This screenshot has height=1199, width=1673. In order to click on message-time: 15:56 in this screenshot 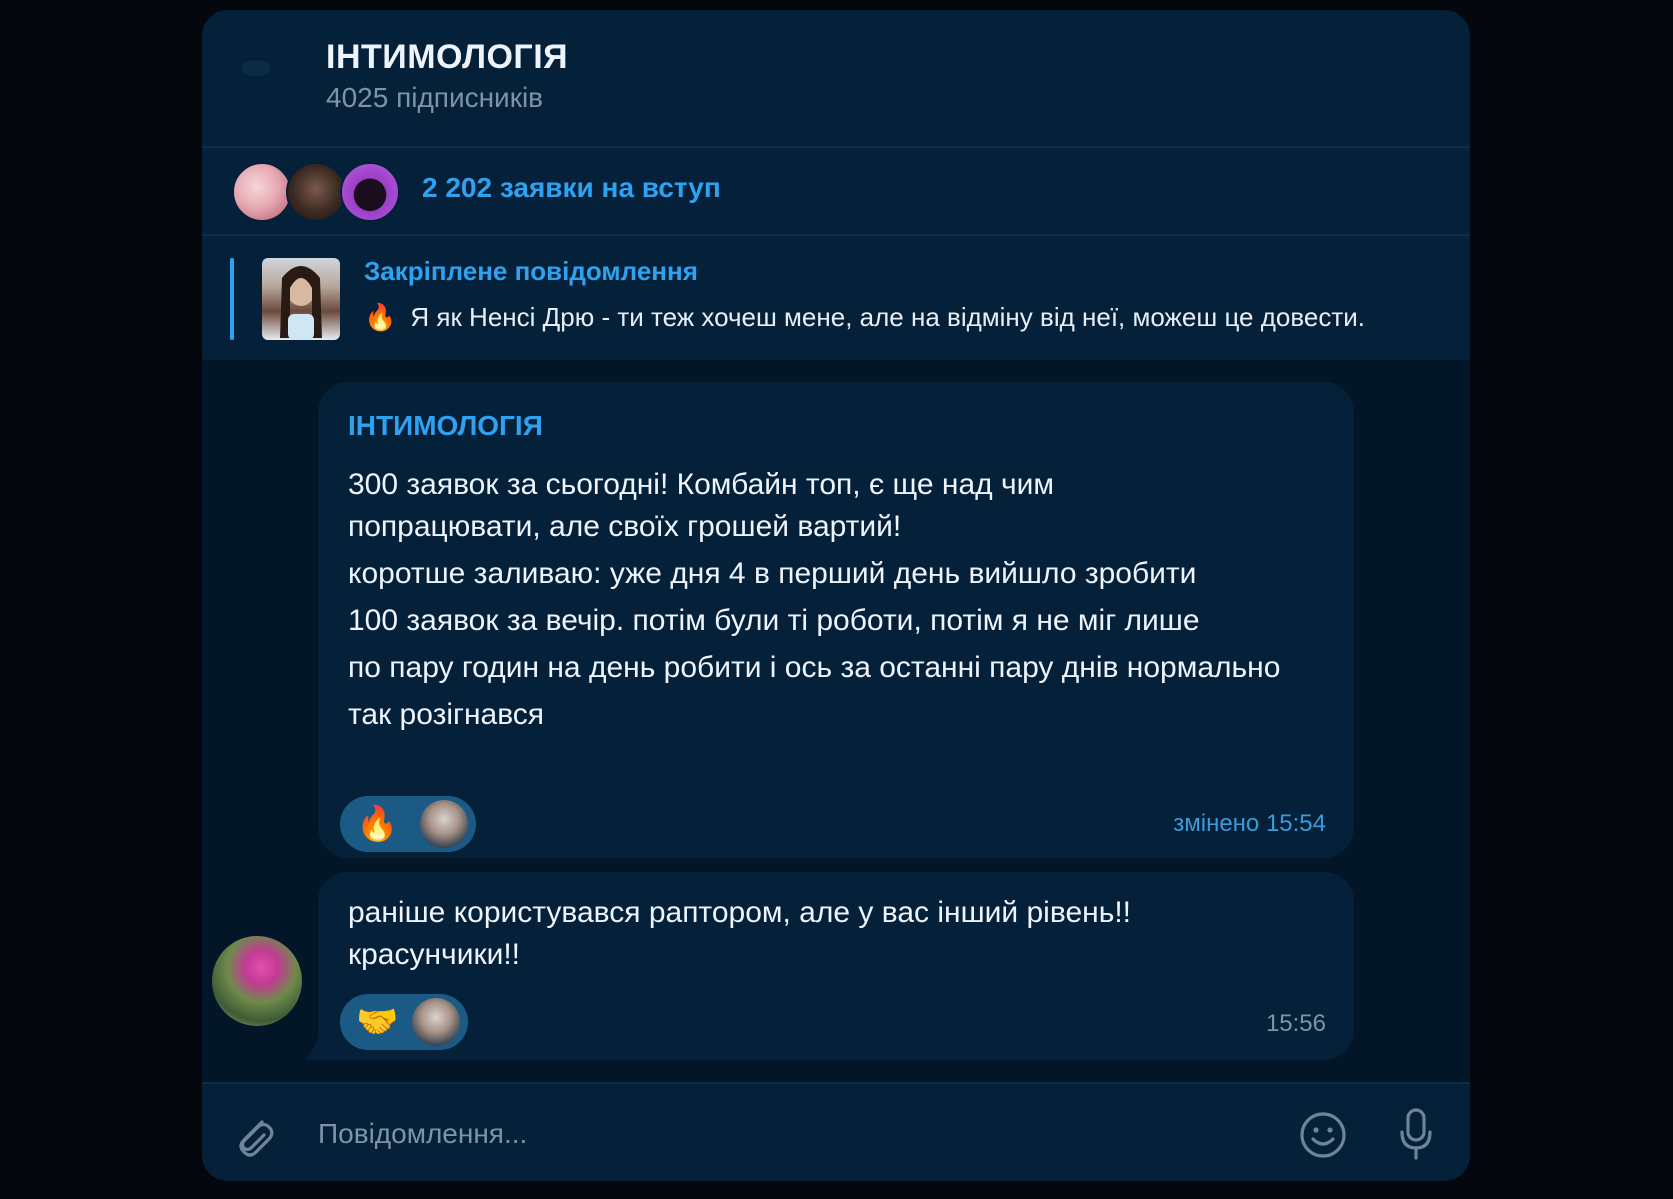, I will do `click(1295, 1023)`.